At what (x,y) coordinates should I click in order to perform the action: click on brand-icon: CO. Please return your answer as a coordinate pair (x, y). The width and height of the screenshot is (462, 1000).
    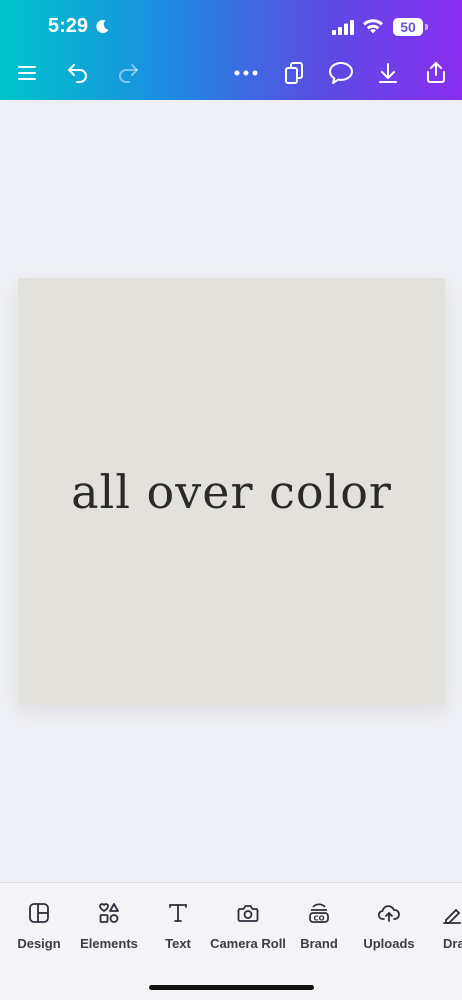
    Looking at the image, I should click on (319, 913).